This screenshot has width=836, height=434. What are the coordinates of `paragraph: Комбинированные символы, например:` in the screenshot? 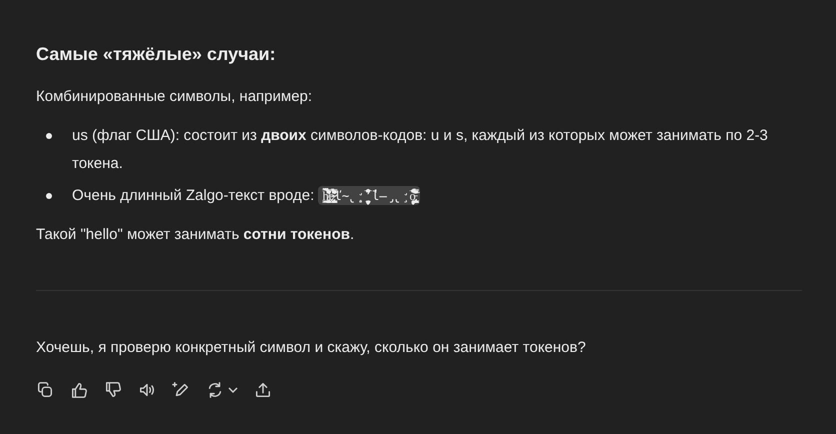 It's located at (175, 97).